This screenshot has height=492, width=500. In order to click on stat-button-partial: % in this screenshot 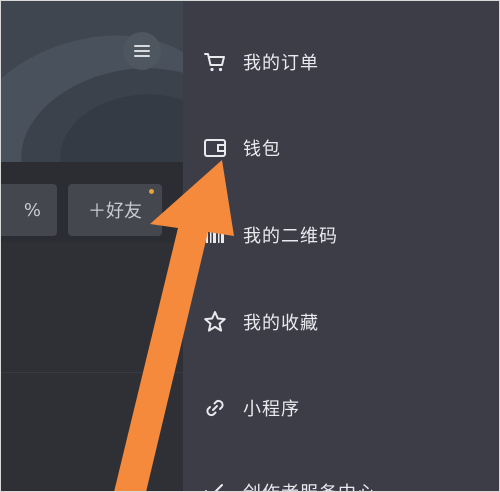, I will do `click(28, 210)`.